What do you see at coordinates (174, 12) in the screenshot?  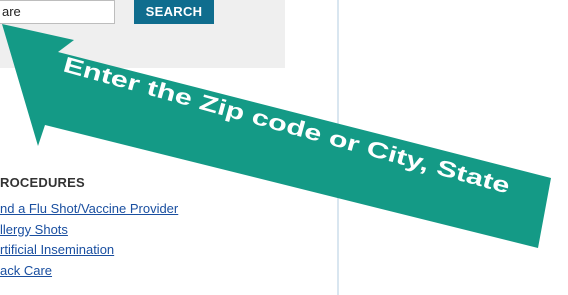 I see `search-button: SEARCH` at bounding box center [174, 12].